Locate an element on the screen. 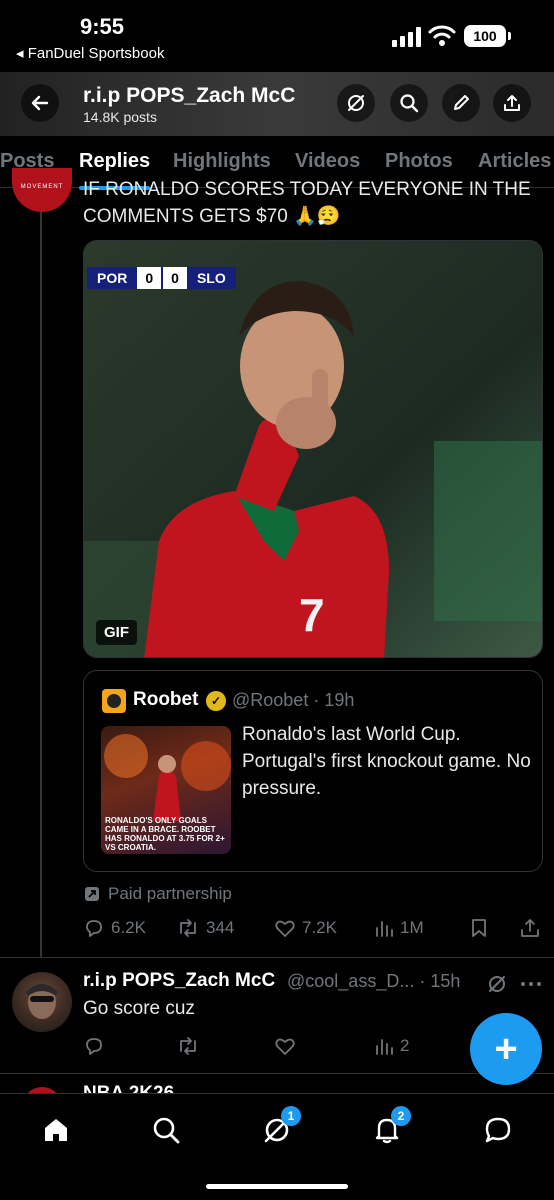 The height and width of the screenshot is (1200, 554). repost-count: 344 is located at coordinates (220, 927).